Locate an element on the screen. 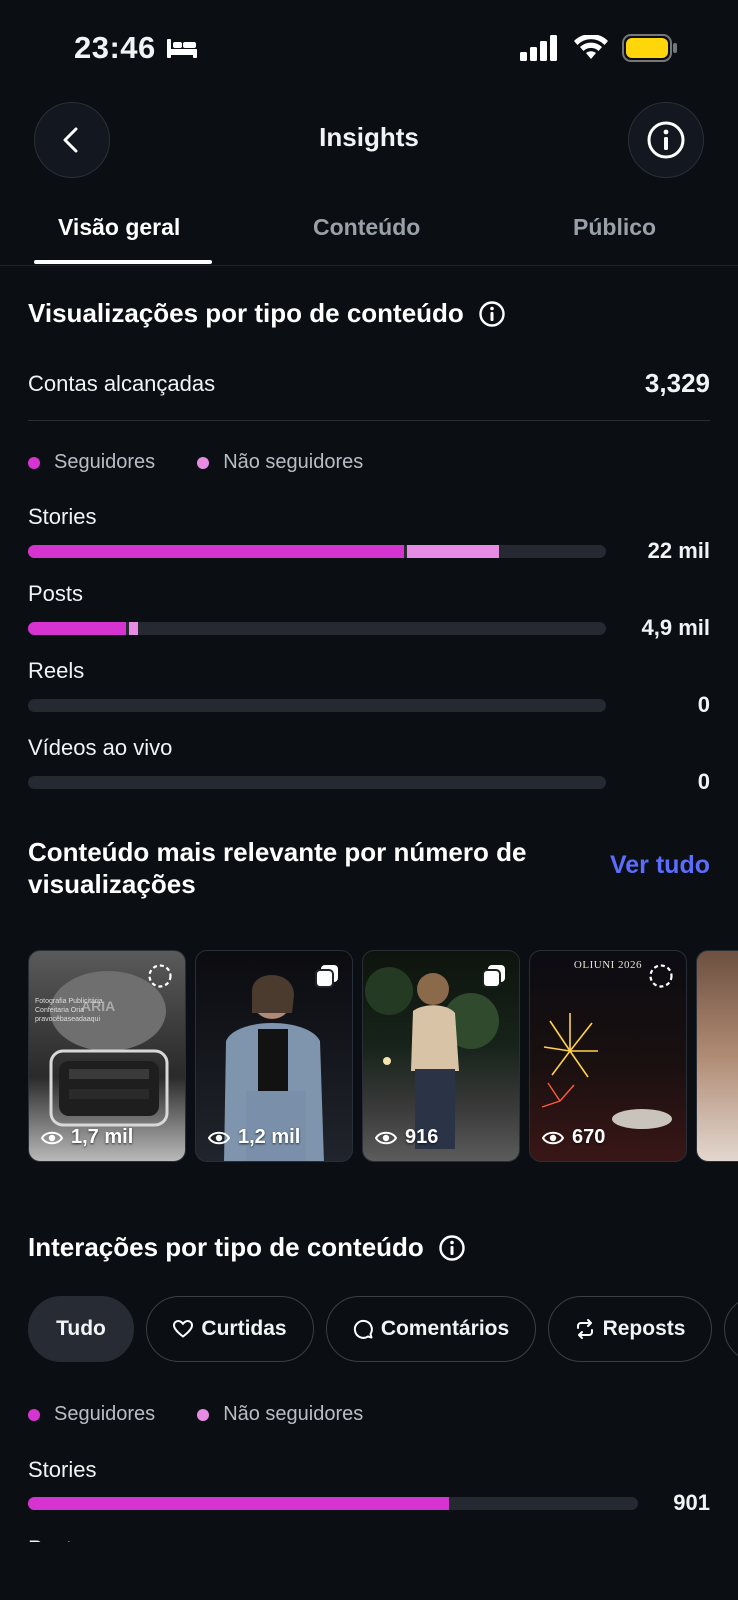  status-bar: 23:46 is located at coordinates (369, 48).